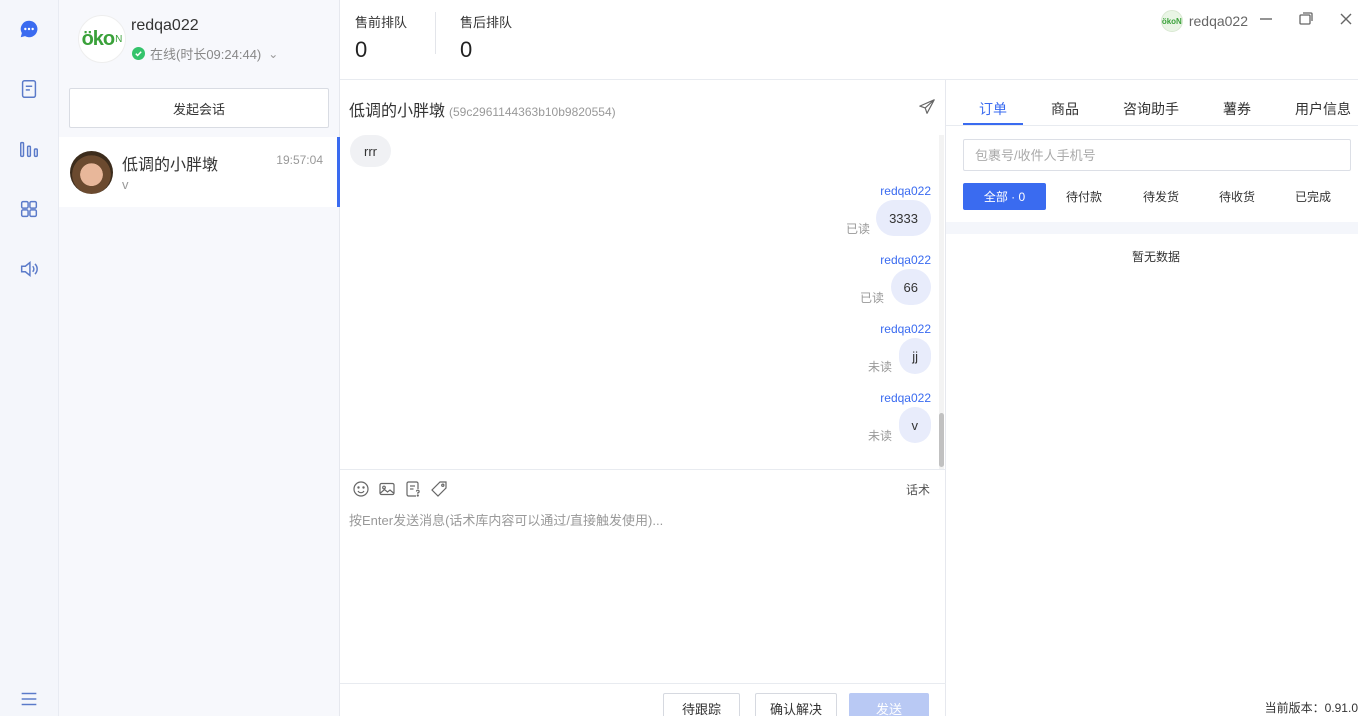 The width and height of the screenshot is (1358, 716). What do you see at coordinates (381, 22) in the screenshot?
I see `presale-label: 售前排队` at bounding box center [381, 22].